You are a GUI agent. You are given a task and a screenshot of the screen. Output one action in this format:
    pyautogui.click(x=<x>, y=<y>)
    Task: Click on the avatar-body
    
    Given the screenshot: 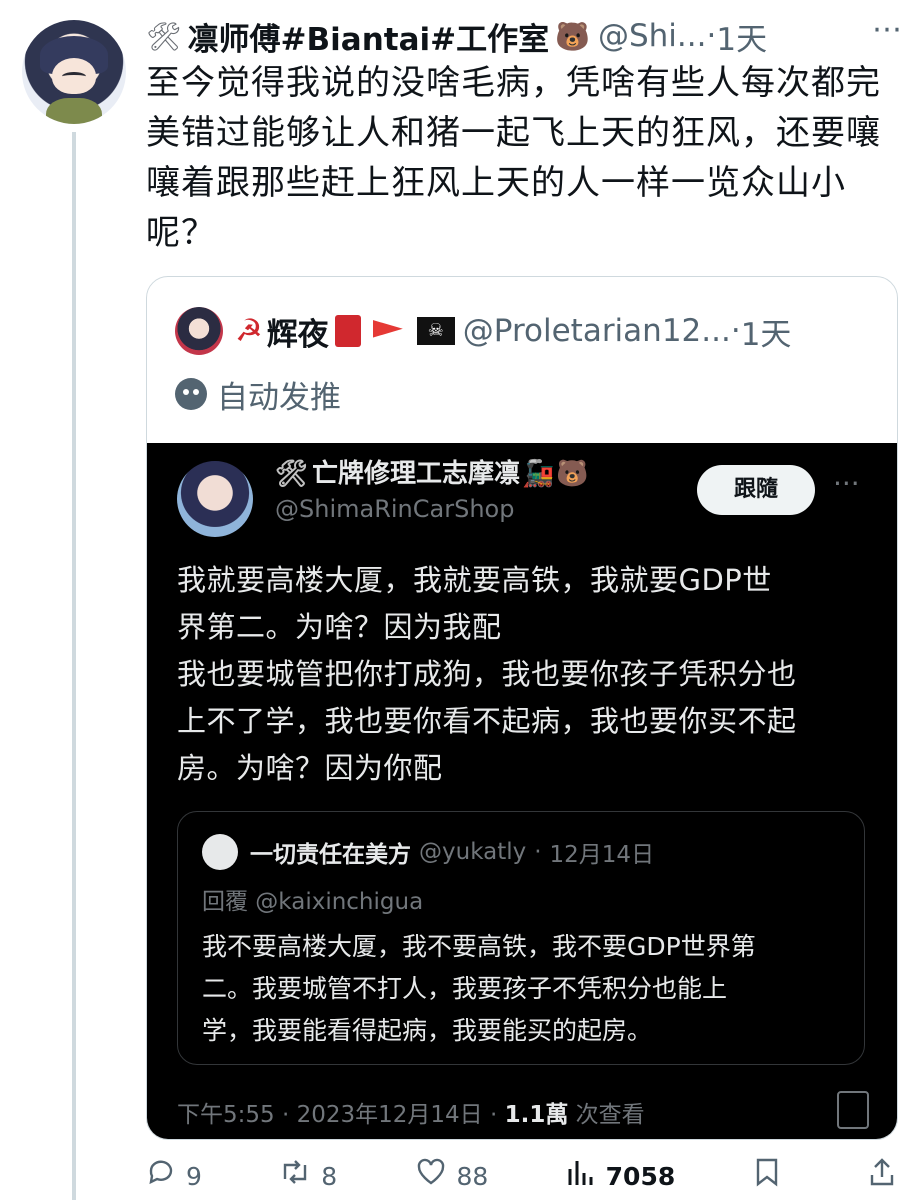 What is the action you would take?
    pyautogui.click(x=74, y=111)
    